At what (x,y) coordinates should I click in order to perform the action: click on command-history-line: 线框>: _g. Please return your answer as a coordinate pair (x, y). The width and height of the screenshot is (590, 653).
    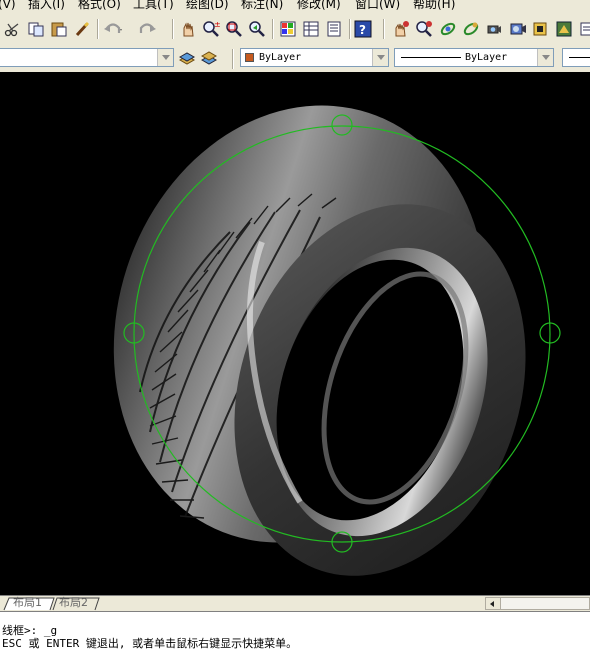
    Looking at the image, I should click on (30, 630).